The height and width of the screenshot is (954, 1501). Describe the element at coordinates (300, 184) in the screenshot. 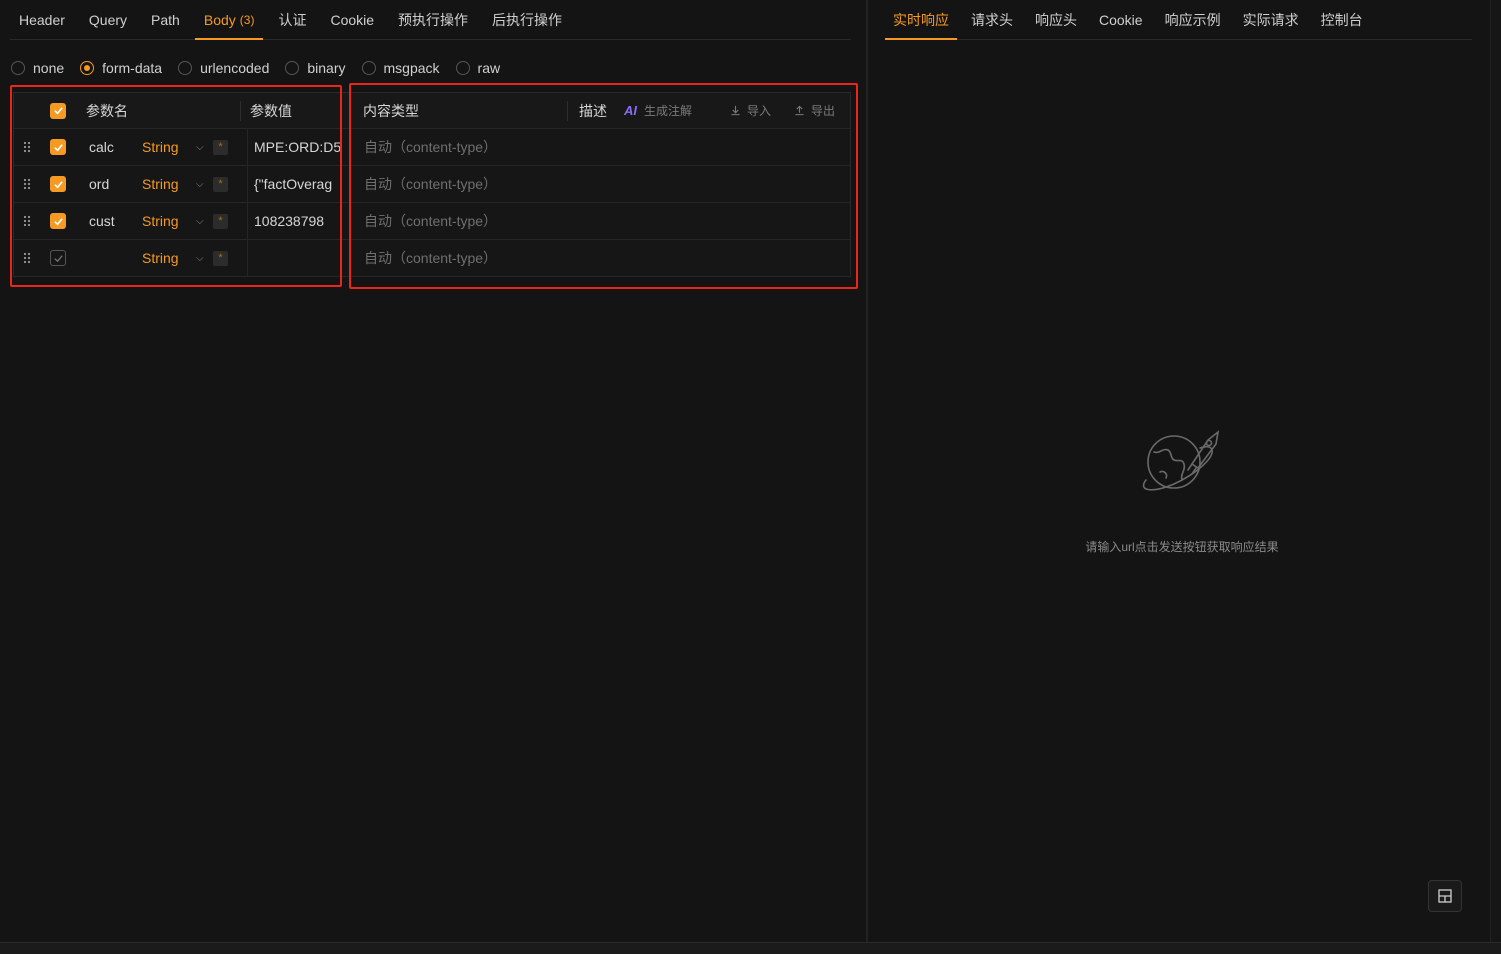

I see `param-value-input: {"factOverag` at that location.